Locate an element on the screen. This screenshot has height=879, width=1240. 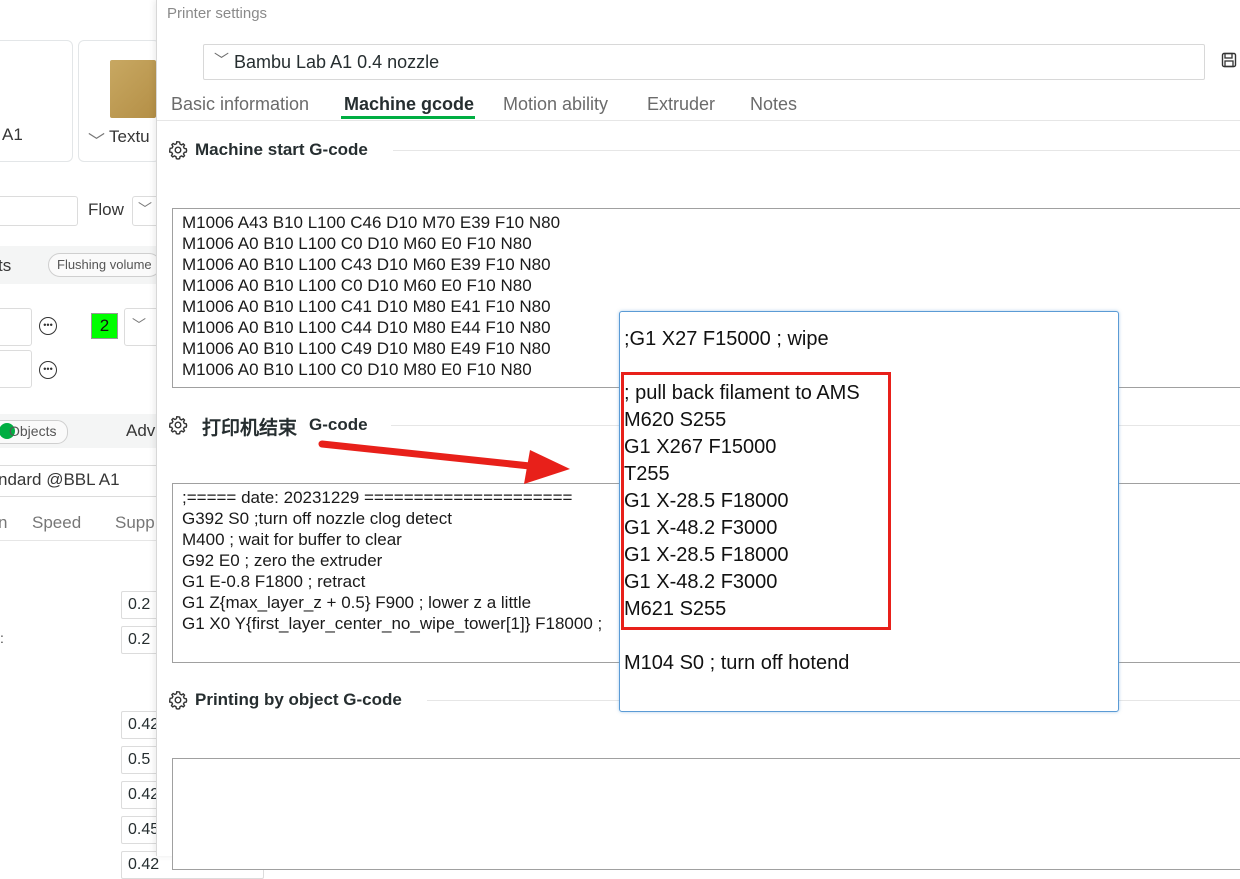
section-title-start-gcode: Machine start G-code is located at coordinates (281, 149).